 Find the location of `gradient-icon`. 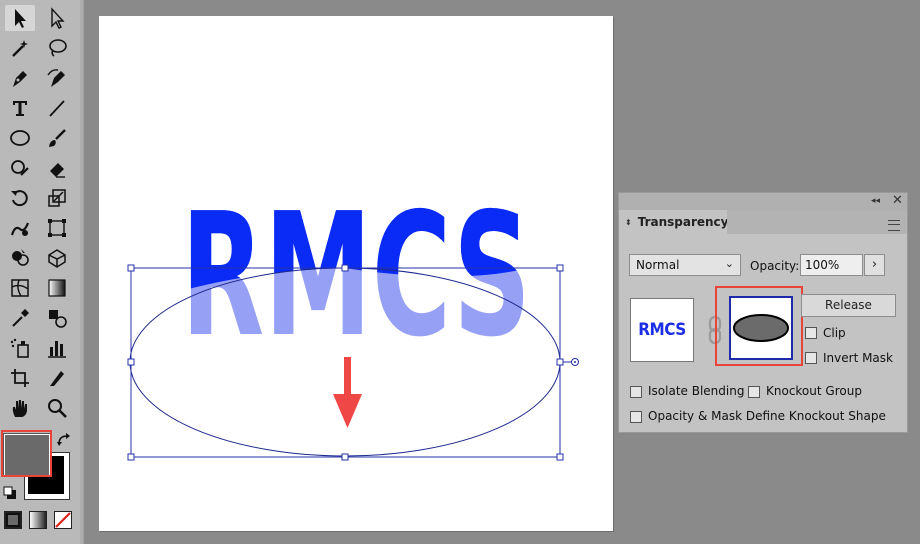

gradient-icon is located at coordinates (57, 288).